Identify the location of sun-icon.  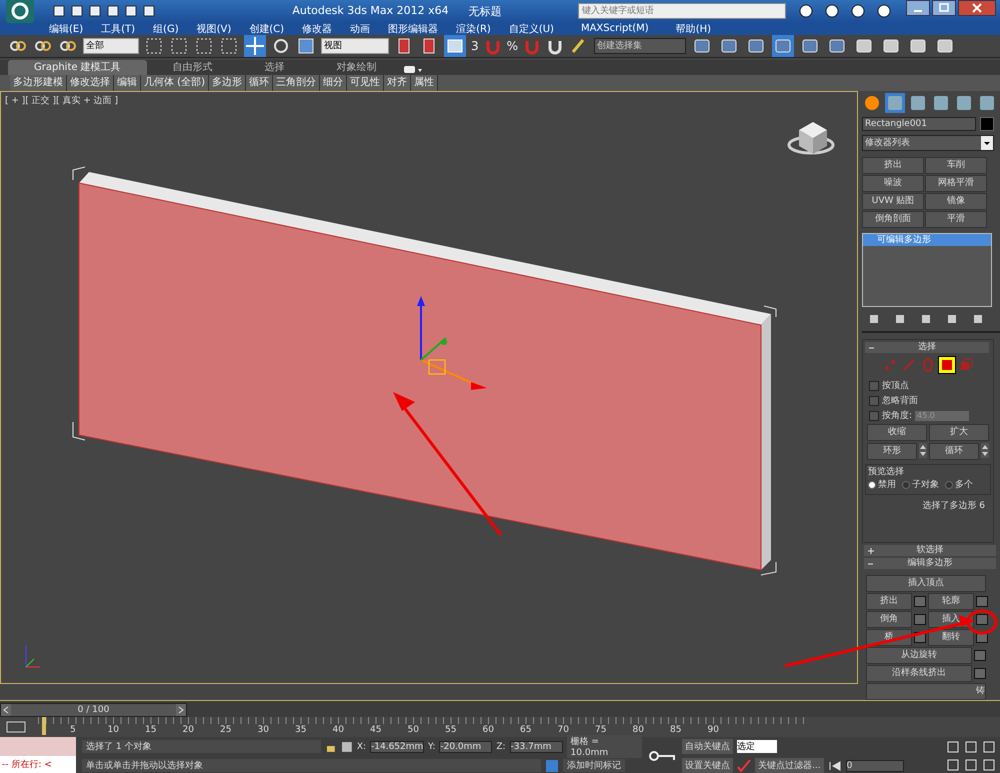
(872, 103).